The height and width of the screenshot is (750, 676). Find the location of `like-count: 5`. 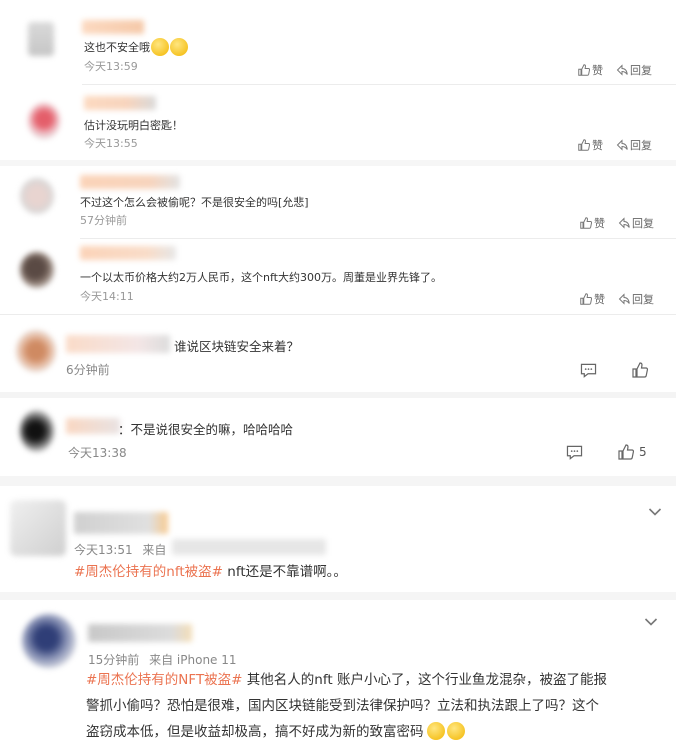

like-count: 5 is located at coordinates (643, 452).